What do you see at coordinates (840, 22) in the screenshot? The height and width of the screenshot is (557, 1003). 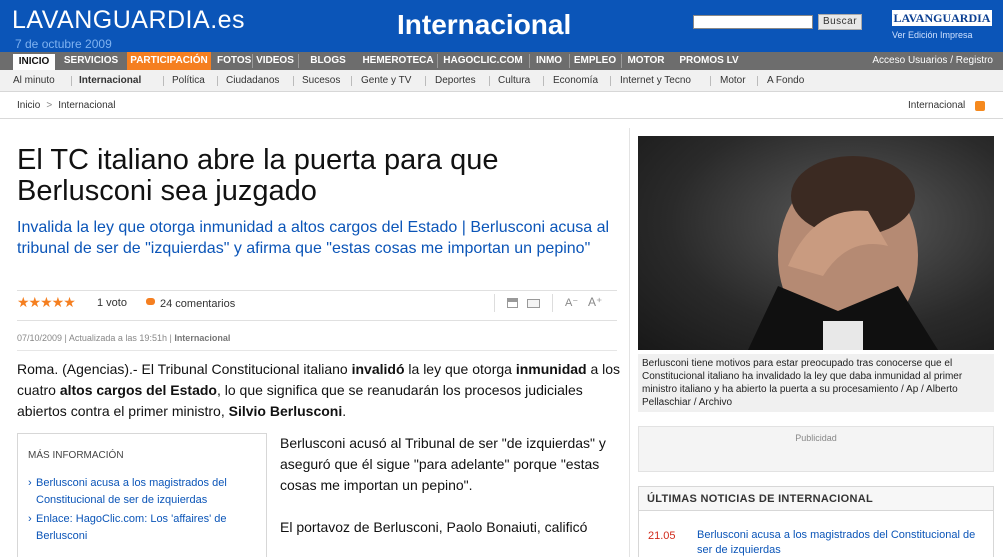 I see `search-button: Buscar` at bounding box center [840, 22].